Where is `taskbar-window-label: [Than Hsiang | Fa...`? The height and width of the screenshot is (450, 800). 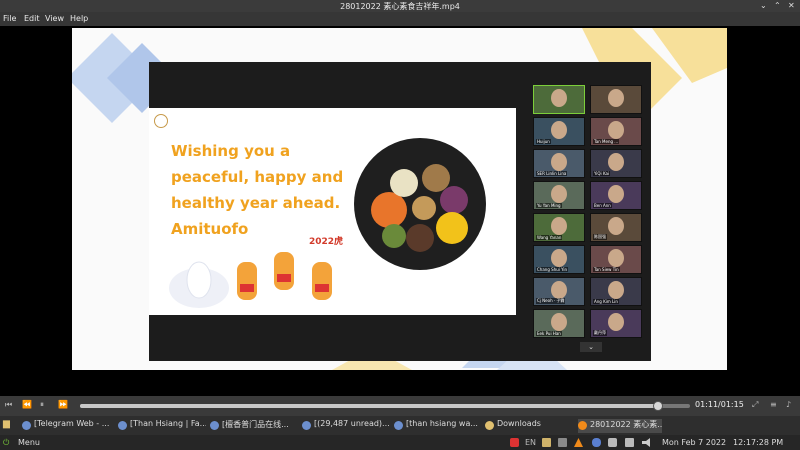
taskbar-window-label: [Than Hsiang | Fa... is located at coordinates (168, 423).